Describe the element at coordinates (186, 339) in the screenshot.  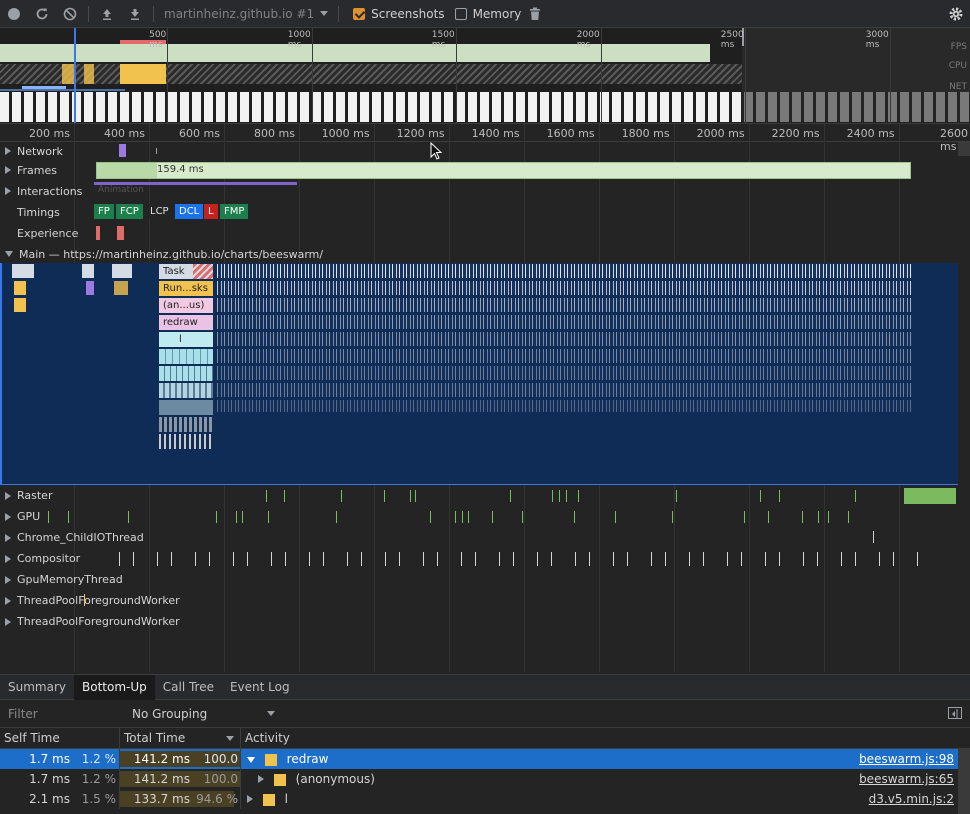
I see `l-function-block: l` at that location.